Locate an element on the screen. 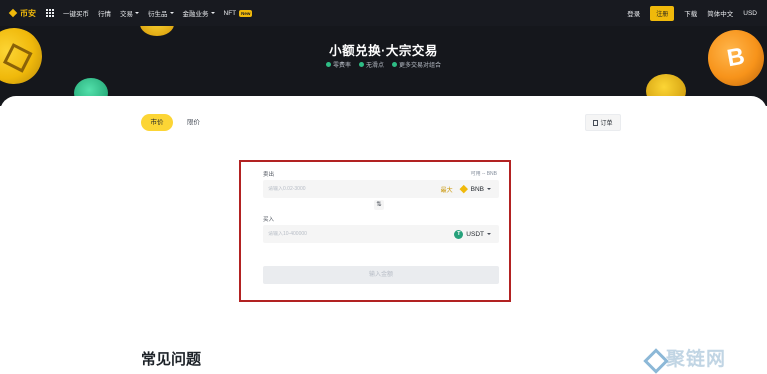 This screenshot has height=374, width=767. nav-item-buy-crypto: 一键买币 is located at coordinates (76, 13).